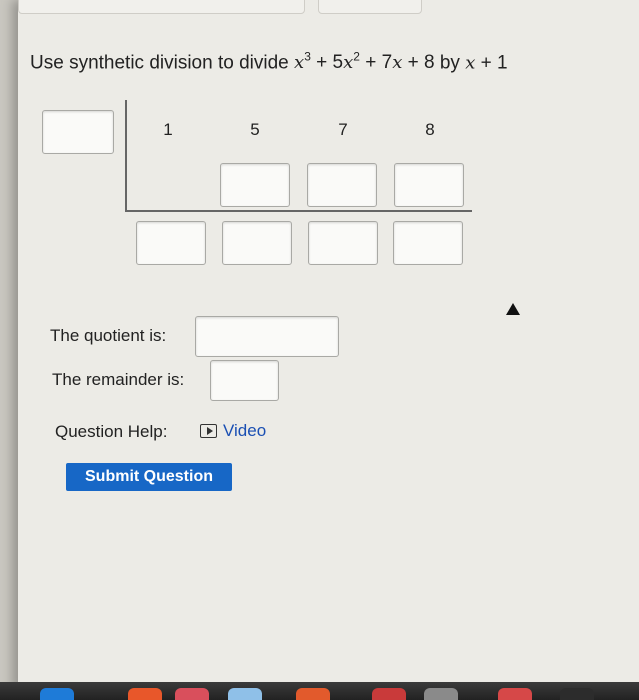 The image size is (639, 700). Describe the element at coordinates (108, 335) in the screenshot. I see `quotient-label: The quotient is:` at that location.